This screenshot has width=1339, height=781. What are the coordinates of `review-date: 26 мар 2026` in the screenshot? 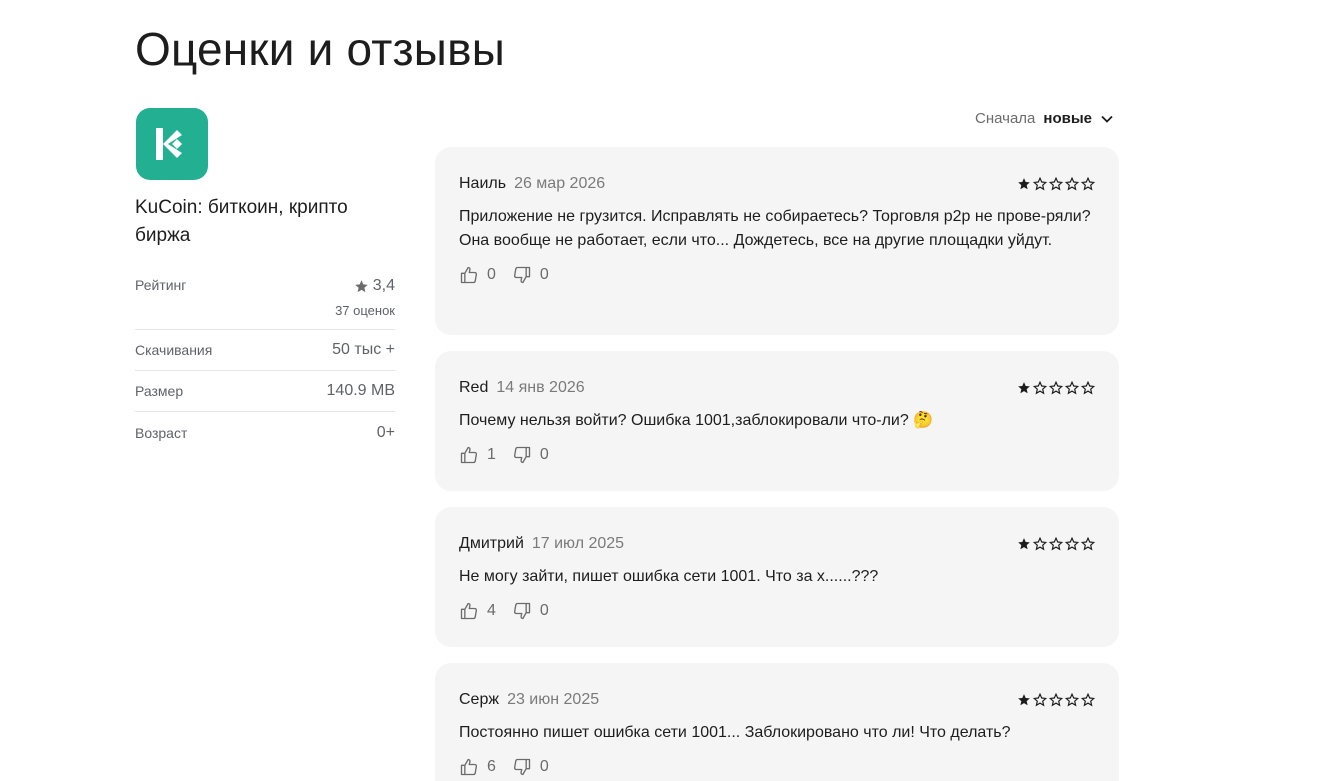 It's located at (560, 183).